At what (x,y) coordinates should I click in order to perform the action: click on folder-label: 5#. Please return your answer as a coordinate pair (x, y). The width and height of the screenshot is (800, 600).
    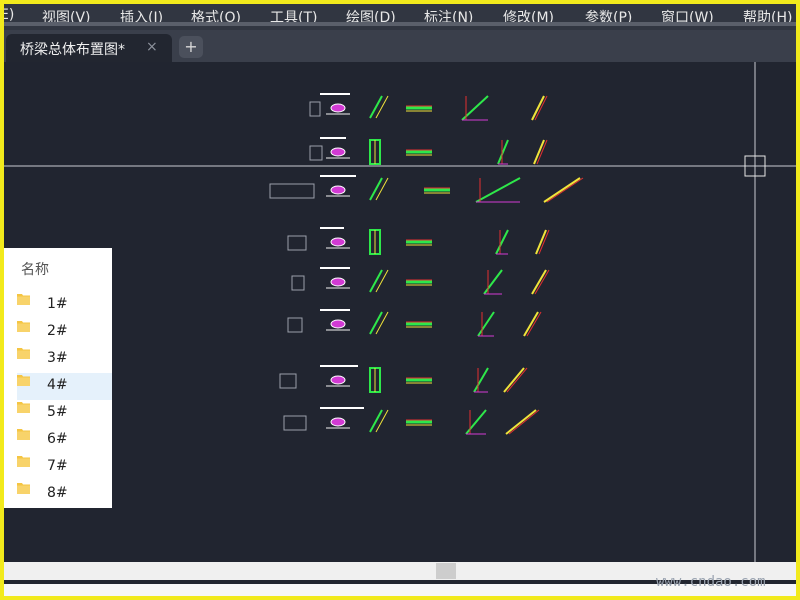
    Looking at the image, I should click on (57, 412).